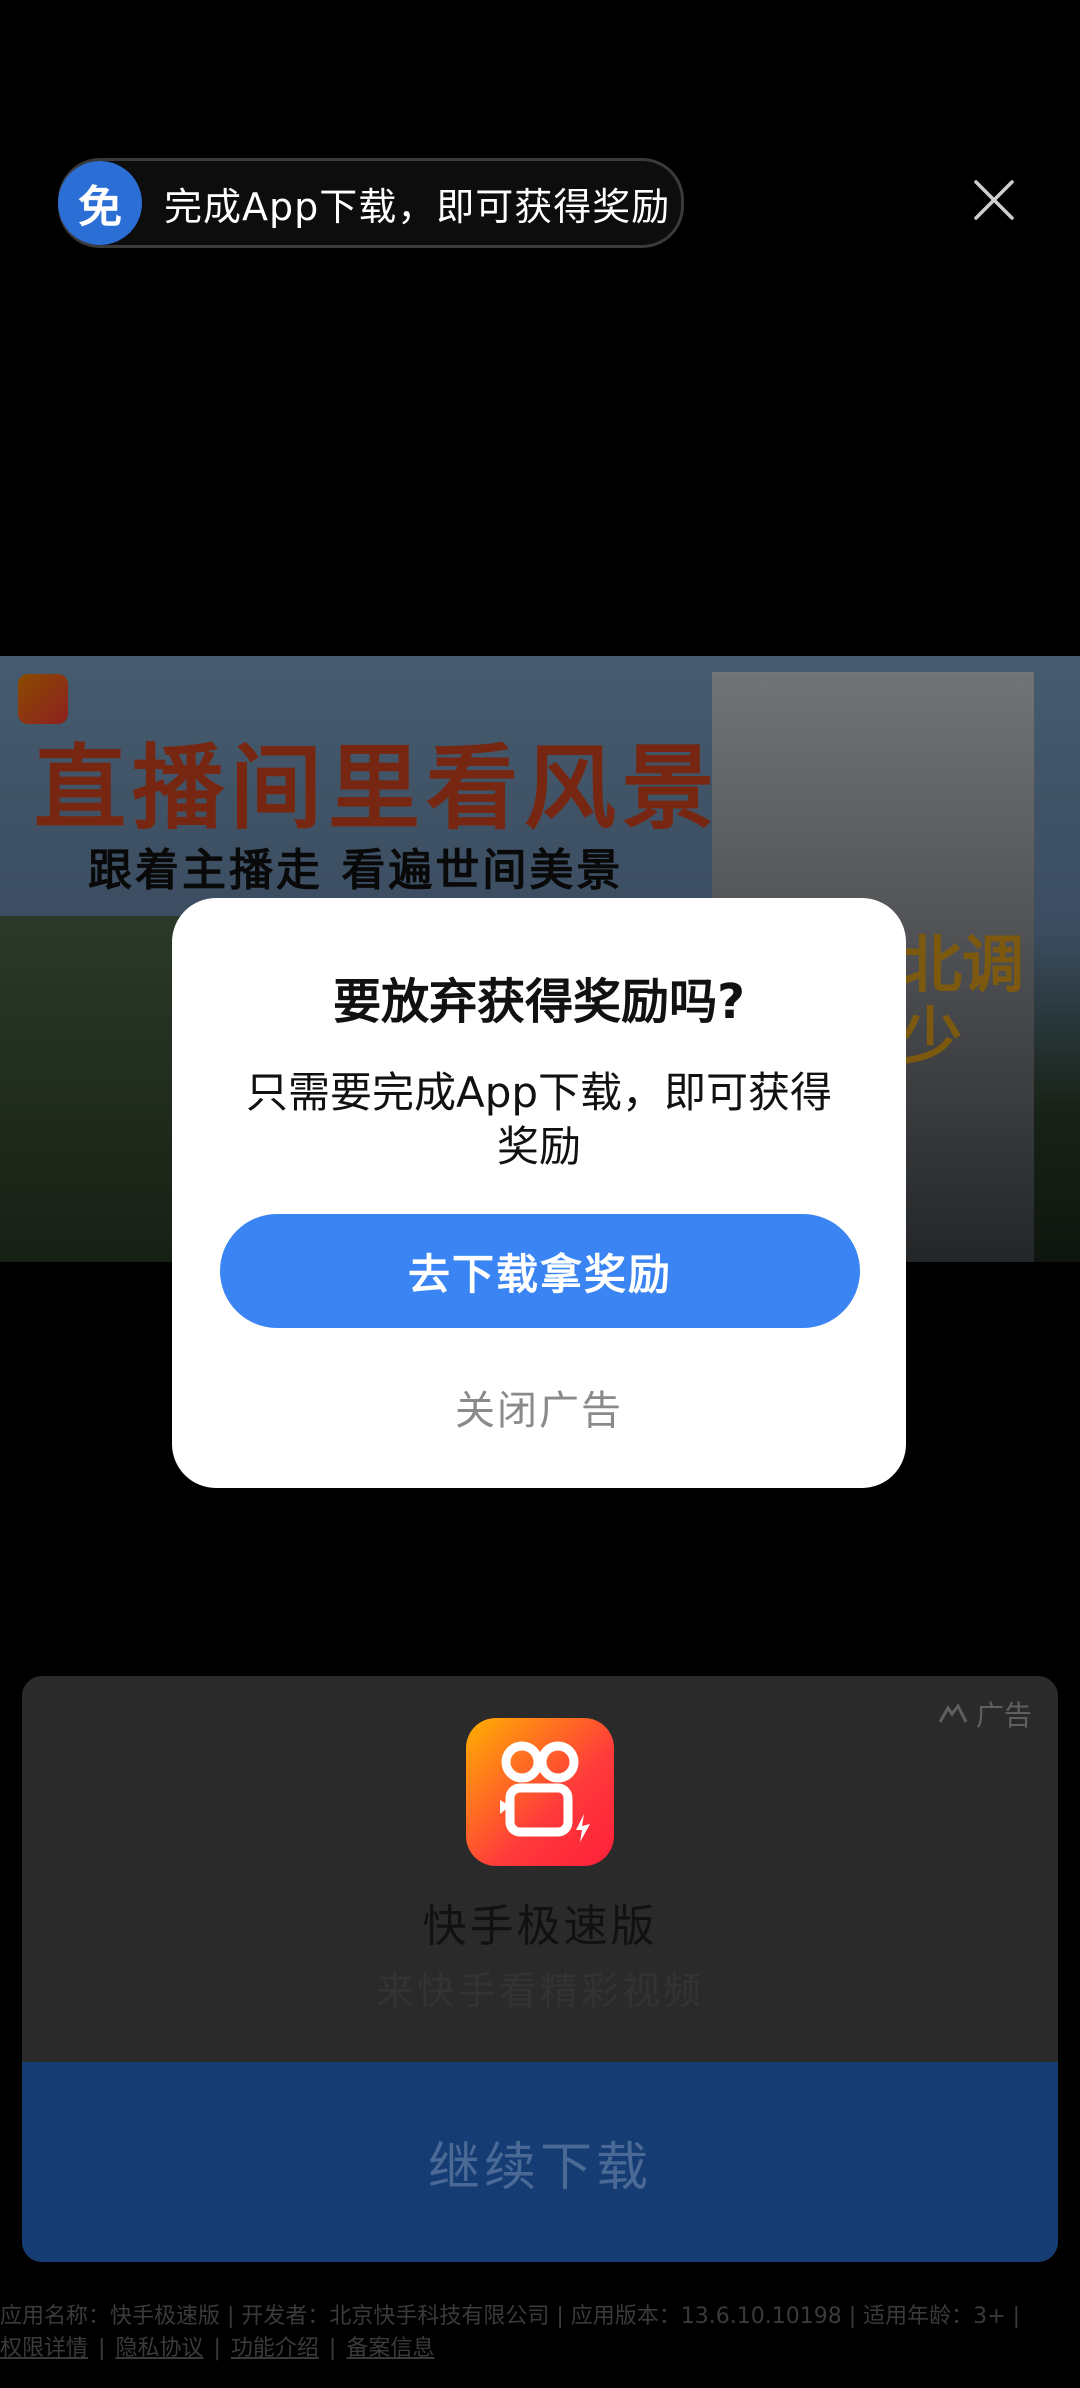 The image size is (1080, 2388). Describe the element at coordinates (540, 2162) in the screenshot. I see `continue-download-button: 继续下载` at that location.